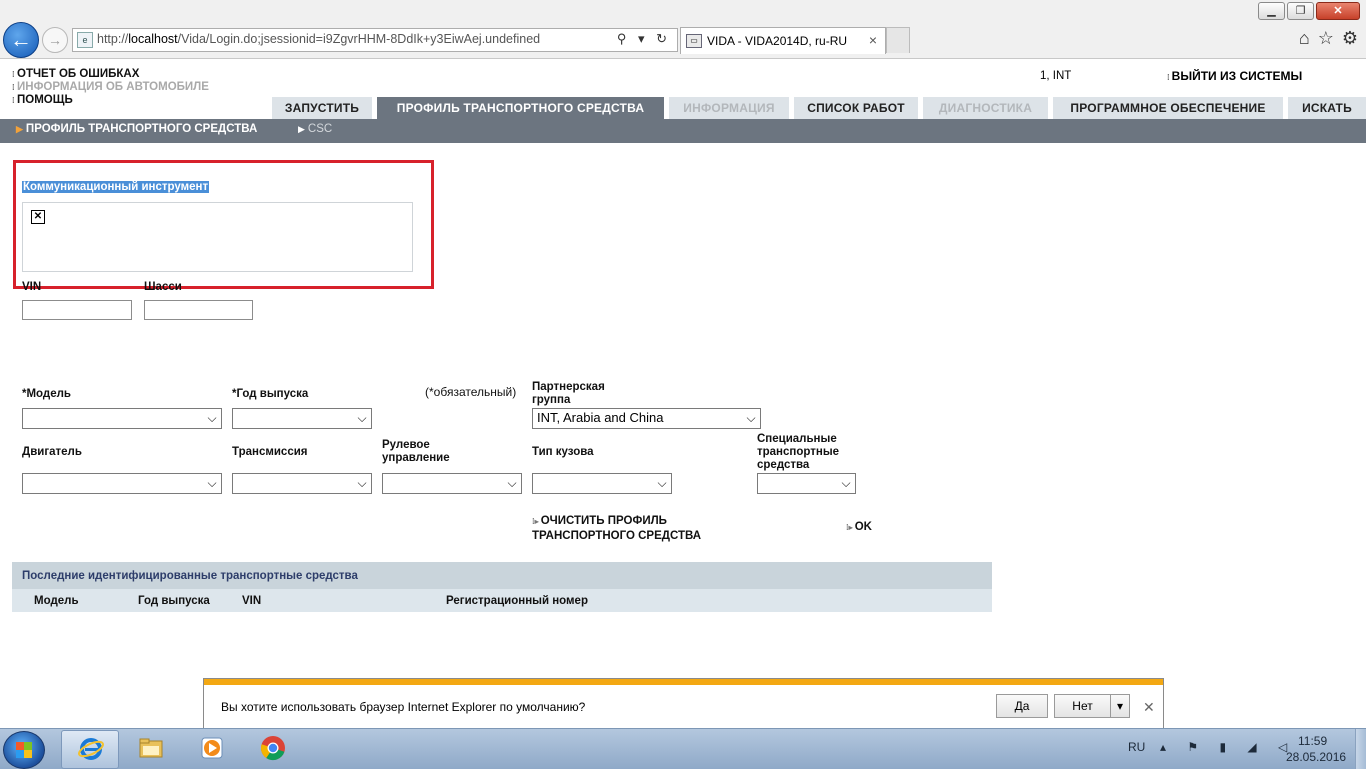 This screenshot has width=1366, height=769. I want to click on subnav-label: ПРОФИЛЬ ТРАНСПОРТНОГО СРЕДСТВА, so click(141, 129).